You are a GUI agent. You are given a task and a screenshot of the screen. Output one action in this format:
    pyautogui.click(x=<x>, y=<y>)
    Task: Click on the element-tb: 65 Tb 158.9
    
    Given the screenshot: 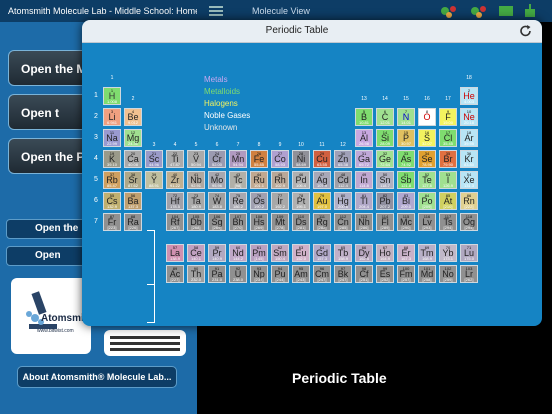 What is the action you would take?
    pyautogui.click(x=343, y=253)
    